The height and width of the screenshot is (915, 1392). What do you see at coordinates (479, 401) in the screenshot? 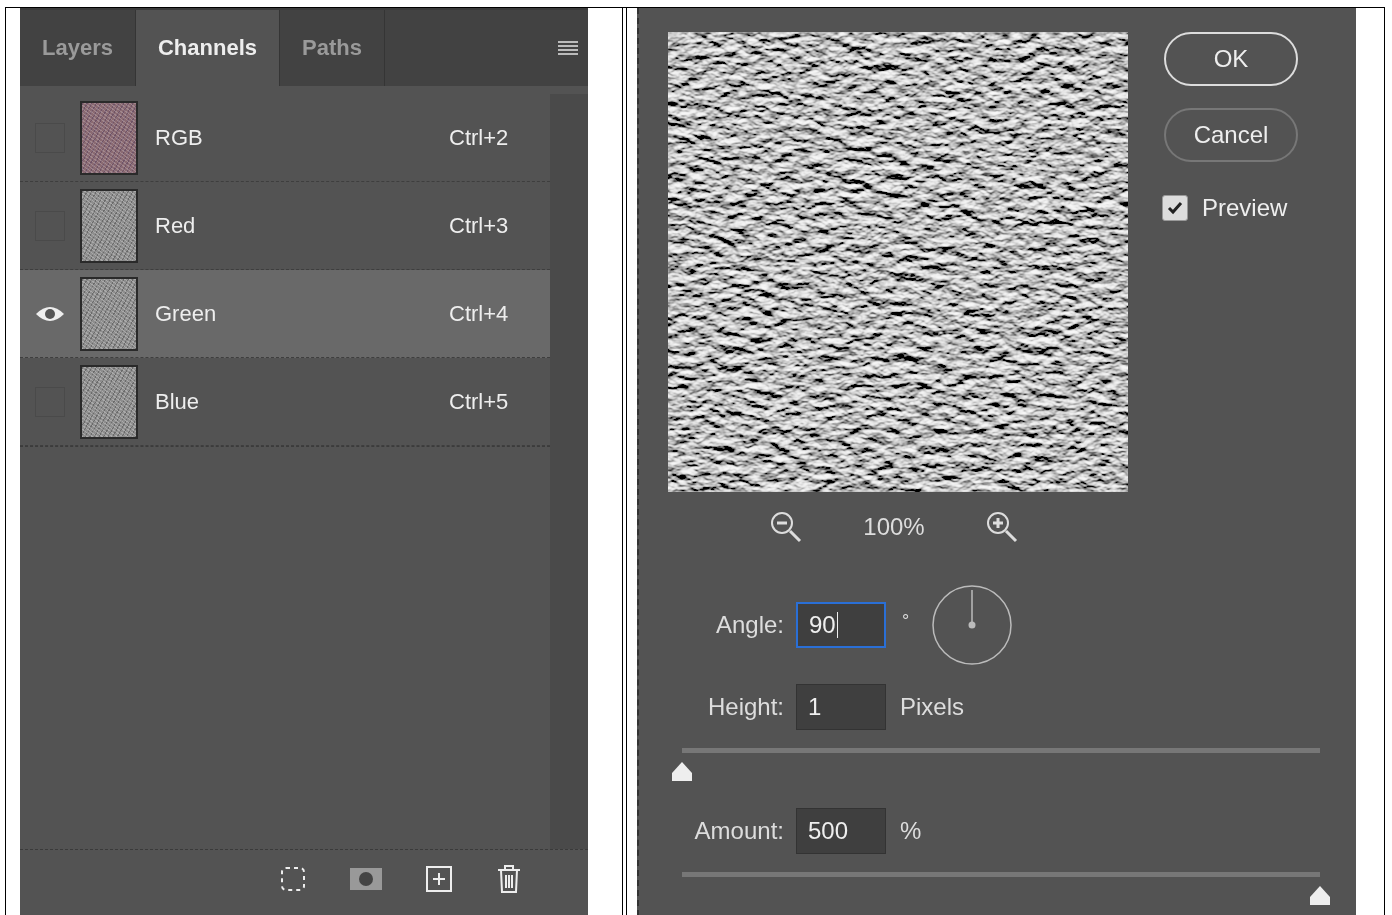
I see `channel-shortcut: Ctrl+5` at bounding box center [479, 401].